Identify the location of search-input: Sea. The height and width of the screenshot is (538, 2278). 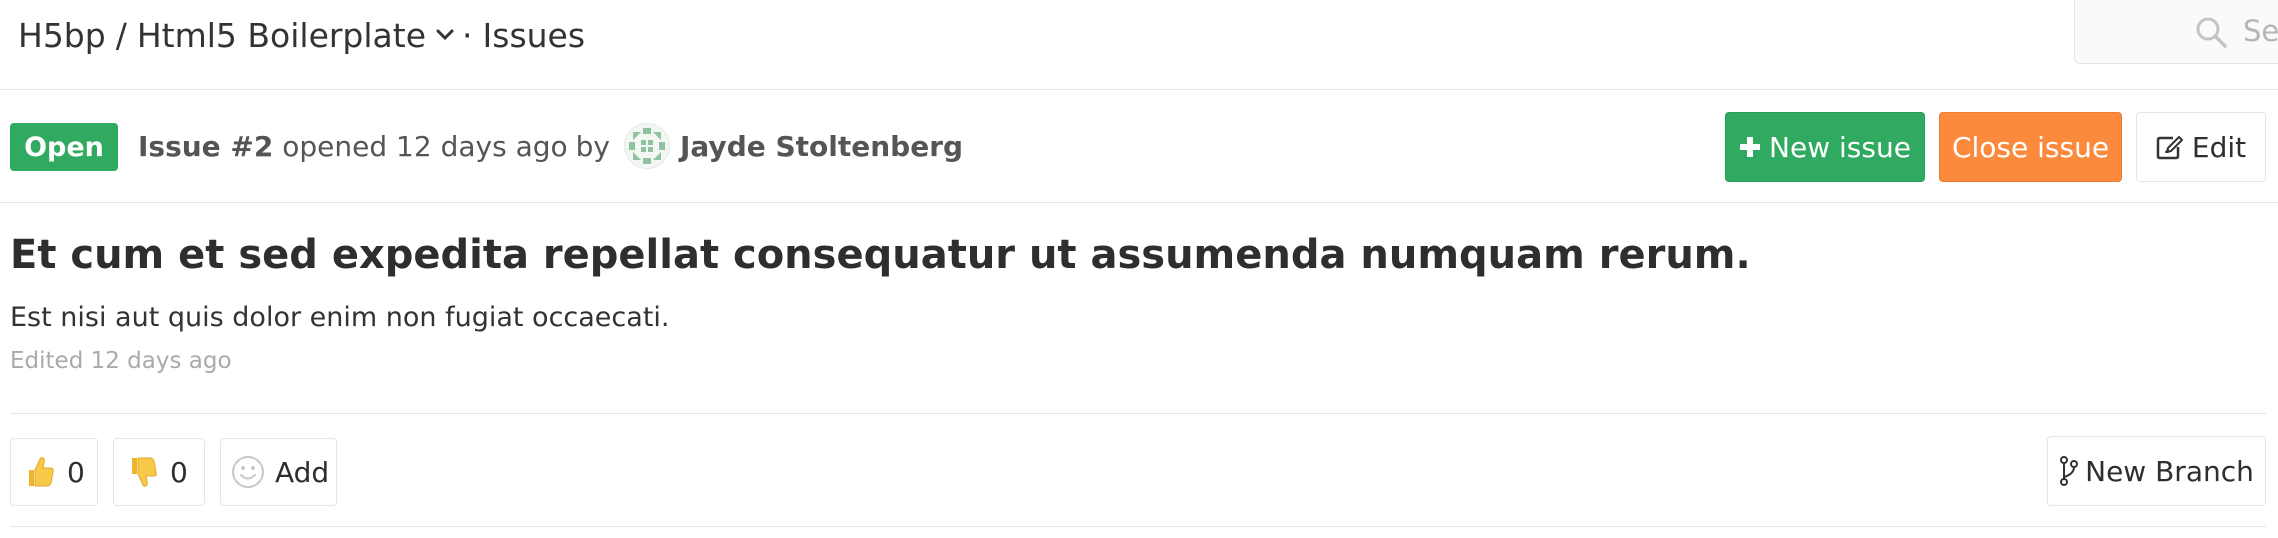
(2176, 32).